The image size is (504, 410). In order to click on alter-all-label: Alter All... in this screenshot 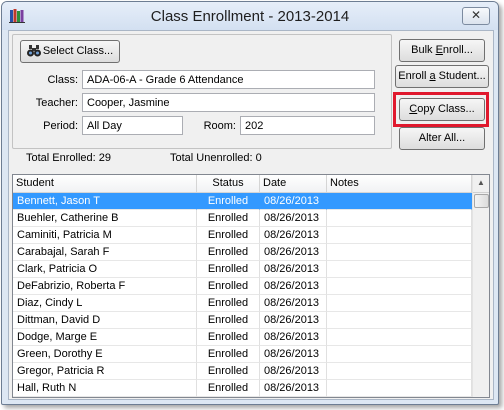, I will do `click(442, 138)`.